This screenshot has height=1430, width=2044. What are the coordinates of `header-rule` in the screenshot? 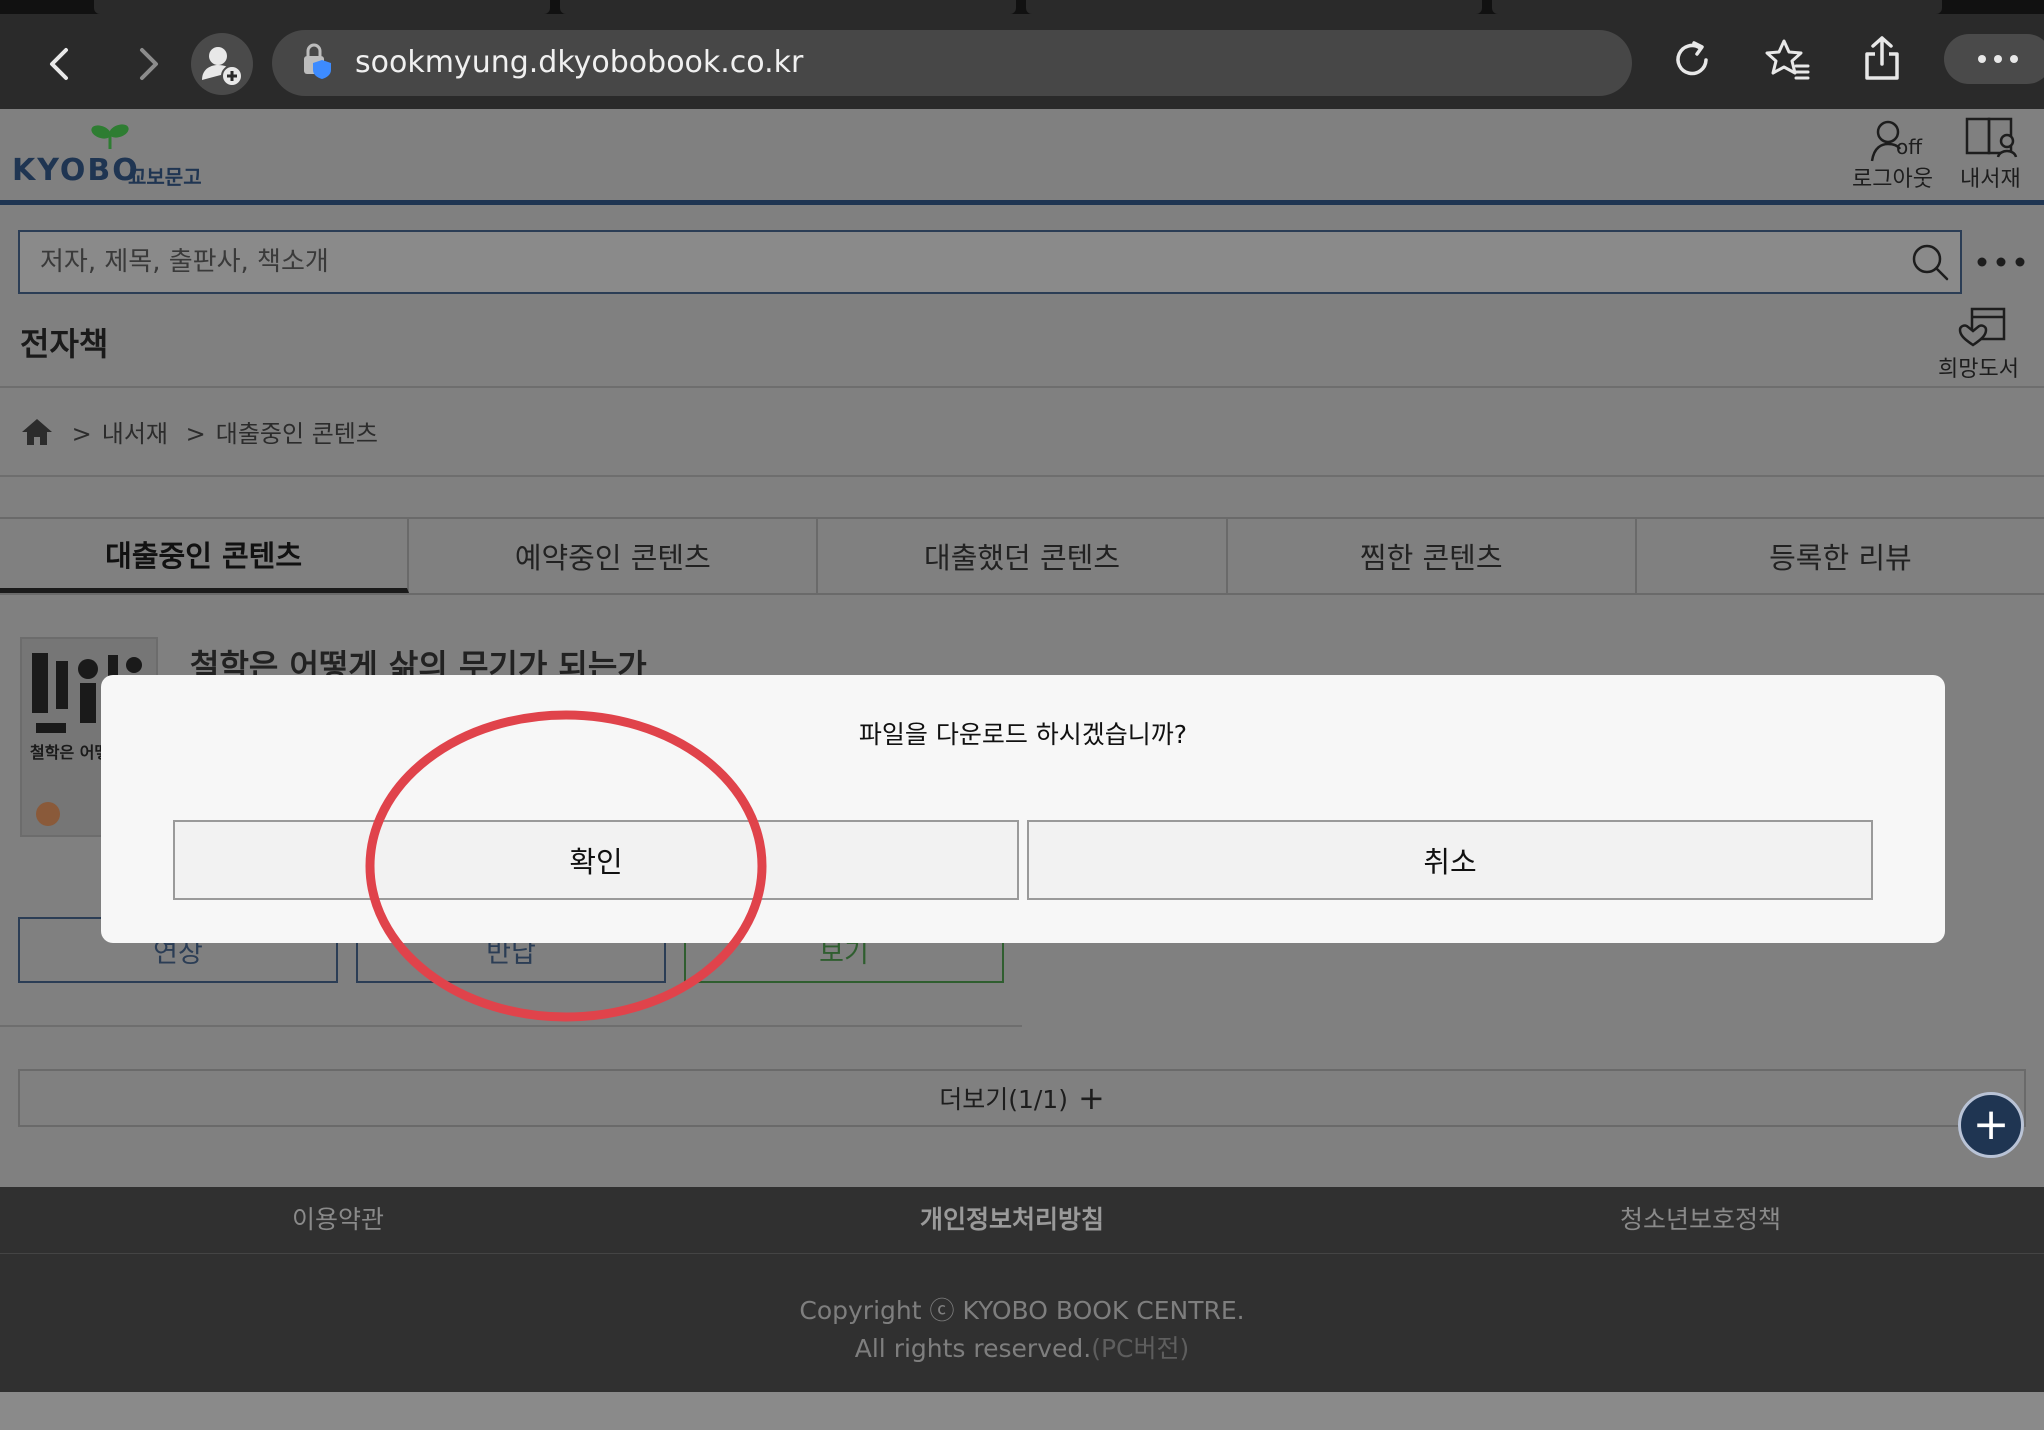 It's located at (1022, 202).